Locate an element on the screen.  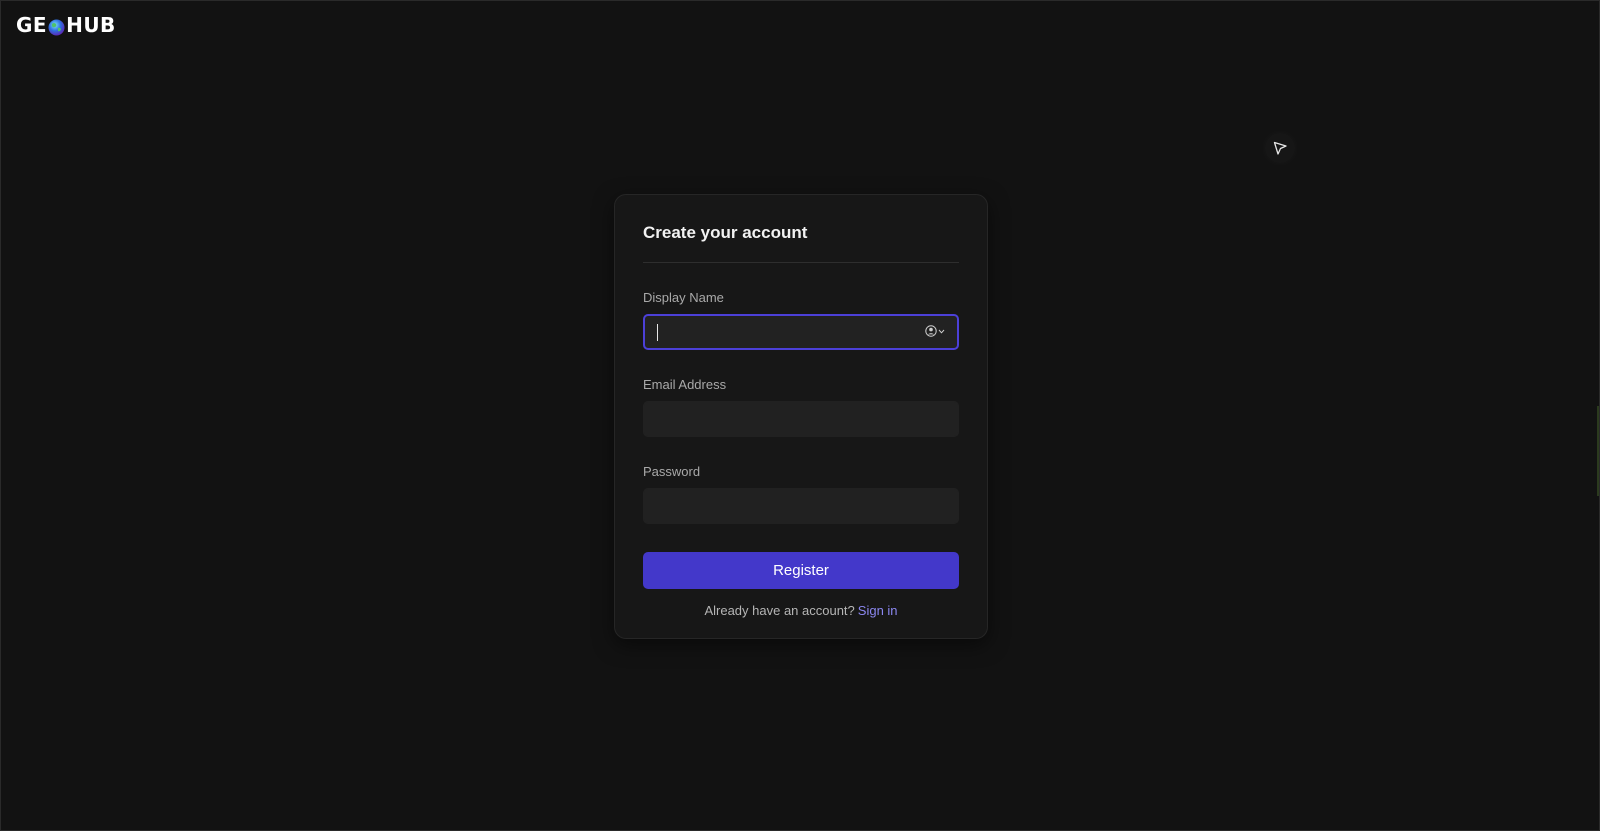
register-button: Register is located at coordinates (801, 570).